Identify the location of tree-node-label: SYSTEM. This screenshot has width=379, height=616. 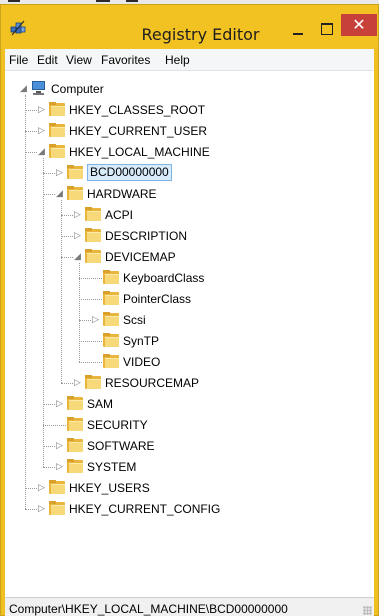
(112, 467).